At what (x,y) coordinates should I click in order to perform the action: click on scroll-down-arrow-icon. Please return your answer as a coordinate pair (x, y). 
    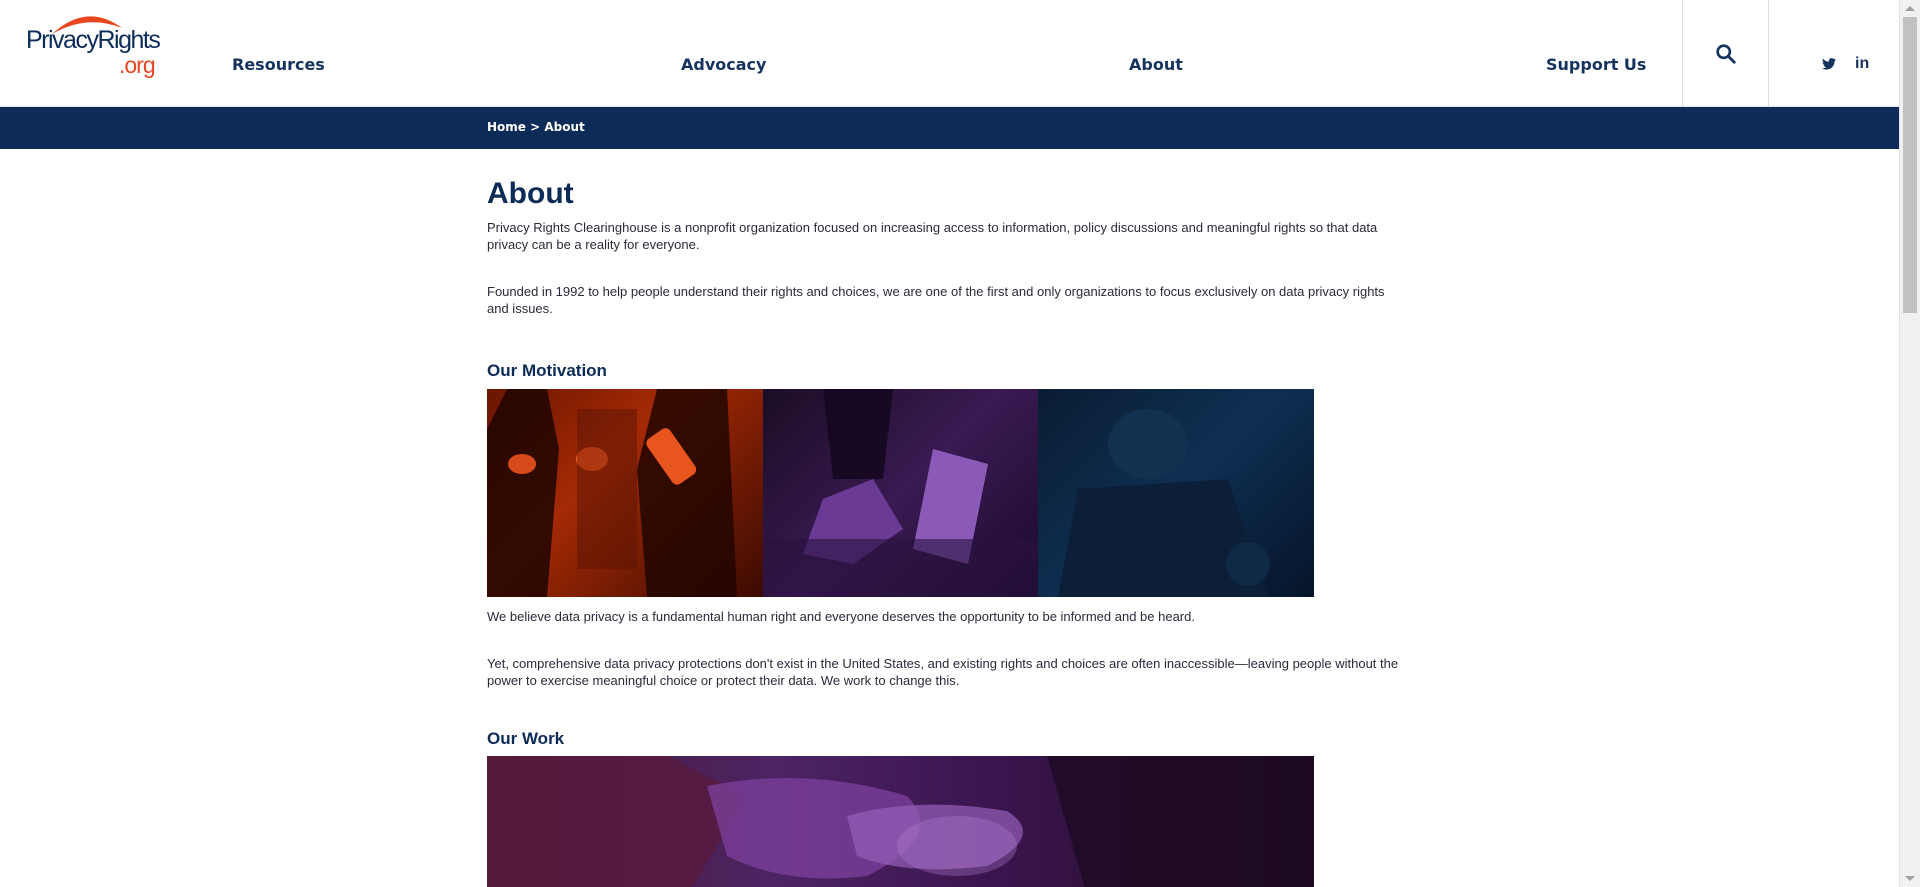
    Looking at the image, I should click on (1910, 878).